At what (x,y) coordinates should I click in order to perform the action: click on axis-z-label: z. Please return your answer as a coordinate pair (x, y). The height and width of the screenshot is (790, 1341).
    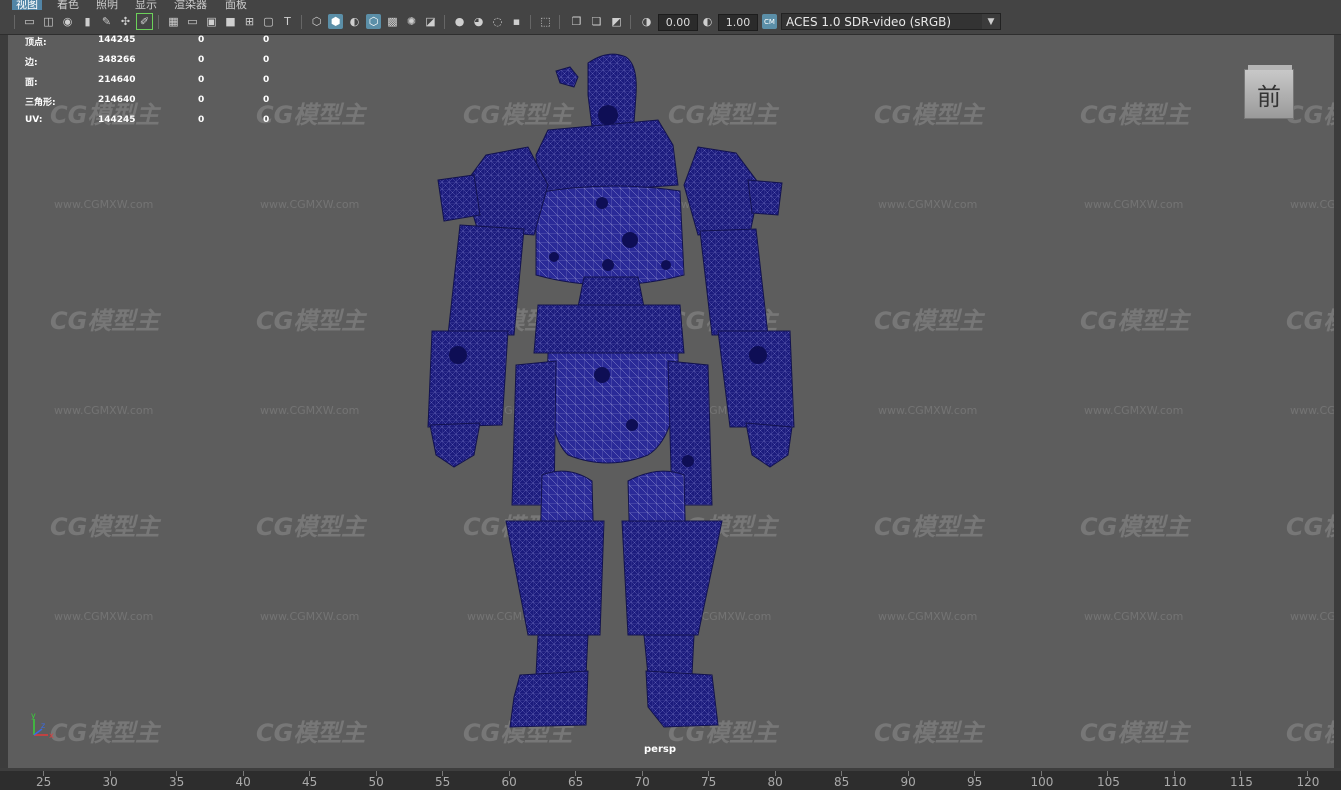
    Looking at the image, I should click on (43, 725).